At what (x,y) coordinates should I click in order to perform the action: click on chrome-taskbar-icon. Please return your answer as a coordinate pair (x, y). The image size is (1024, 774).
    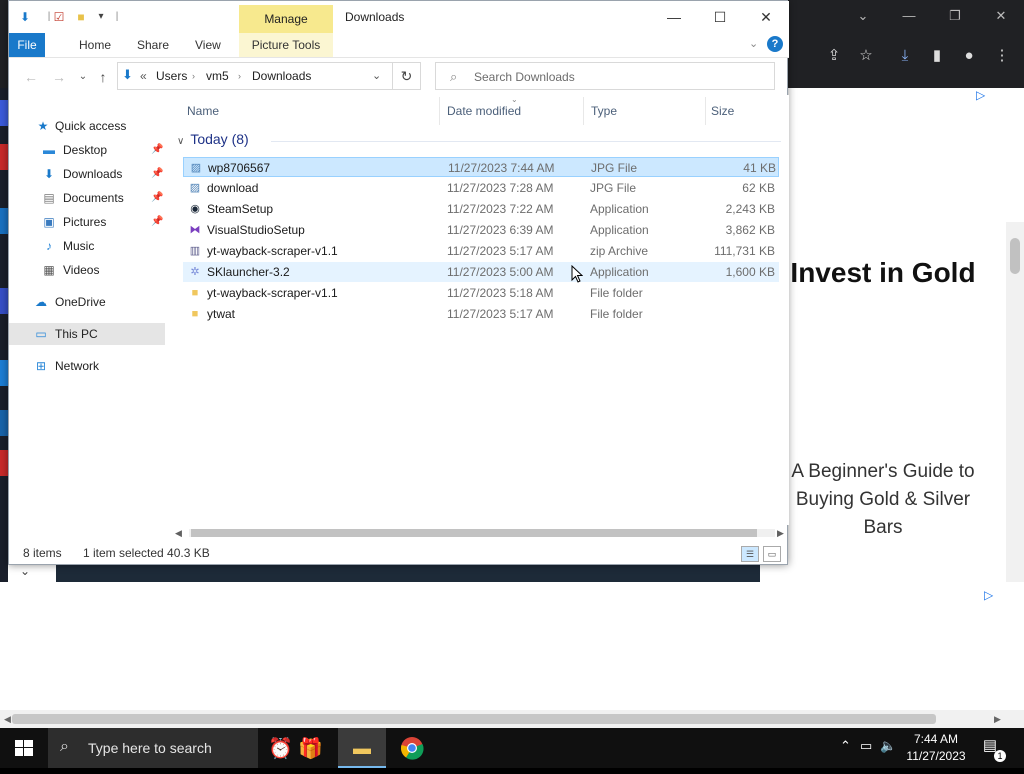
    Looking at the image, I should click on (412, 748).